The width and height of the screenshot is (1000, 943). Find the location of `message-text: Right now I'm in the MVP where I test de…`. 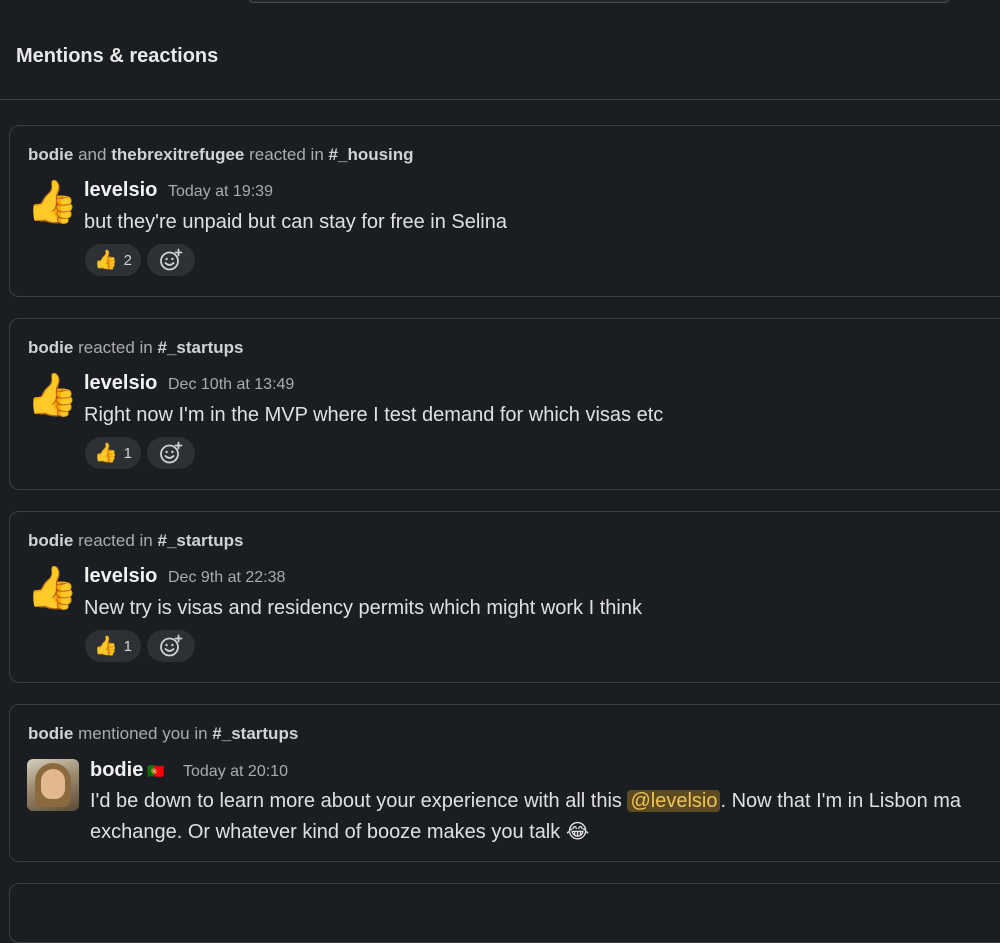

message-text: Right now I'm in the MVP where I test de… is located at coordinates (374, 415).